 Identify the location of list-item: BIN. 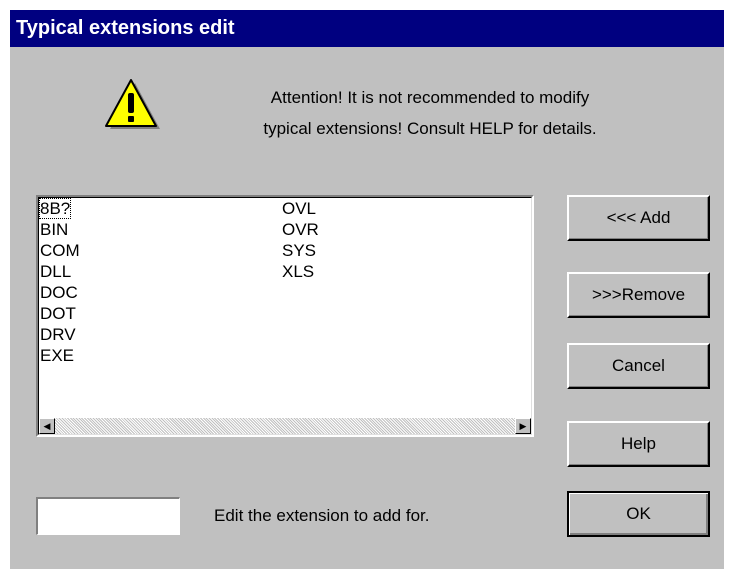
(54, 229).